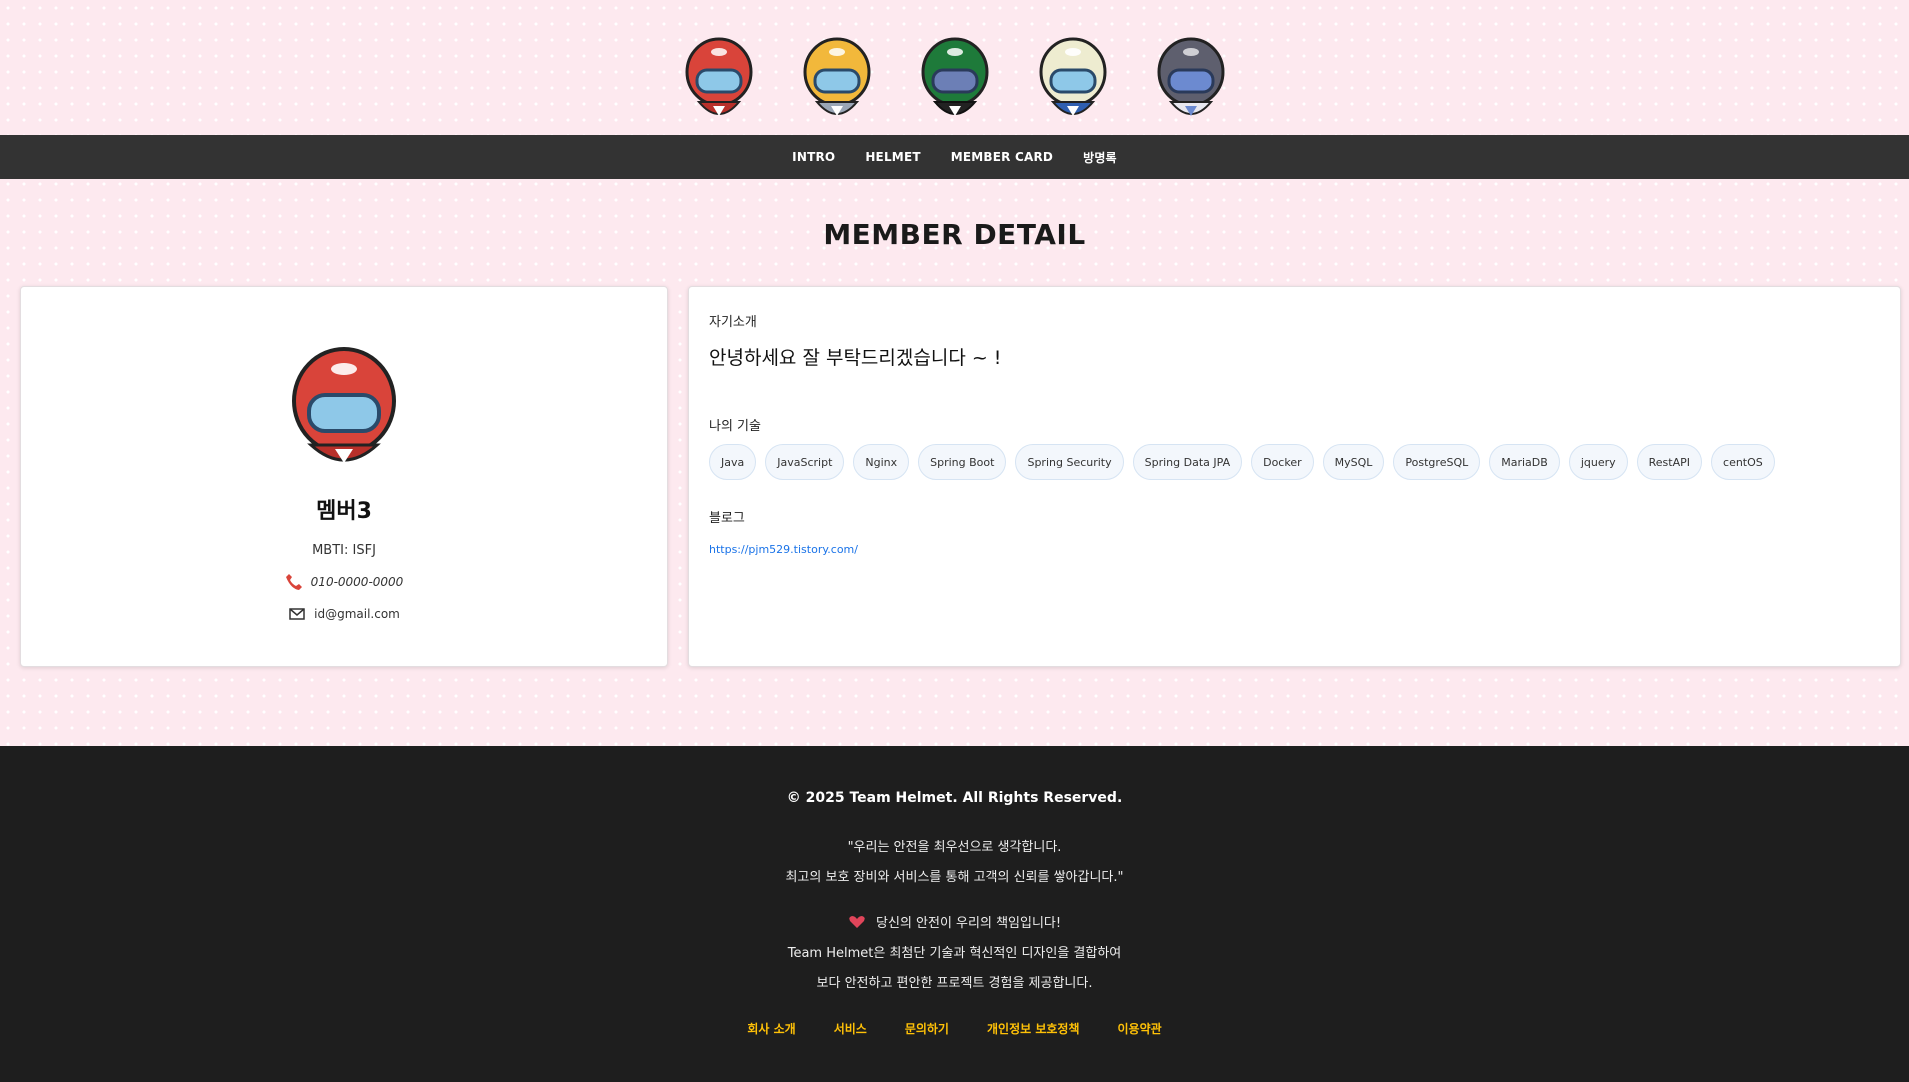  I want to click on intro-label: 자기소개, so click(733, 322).